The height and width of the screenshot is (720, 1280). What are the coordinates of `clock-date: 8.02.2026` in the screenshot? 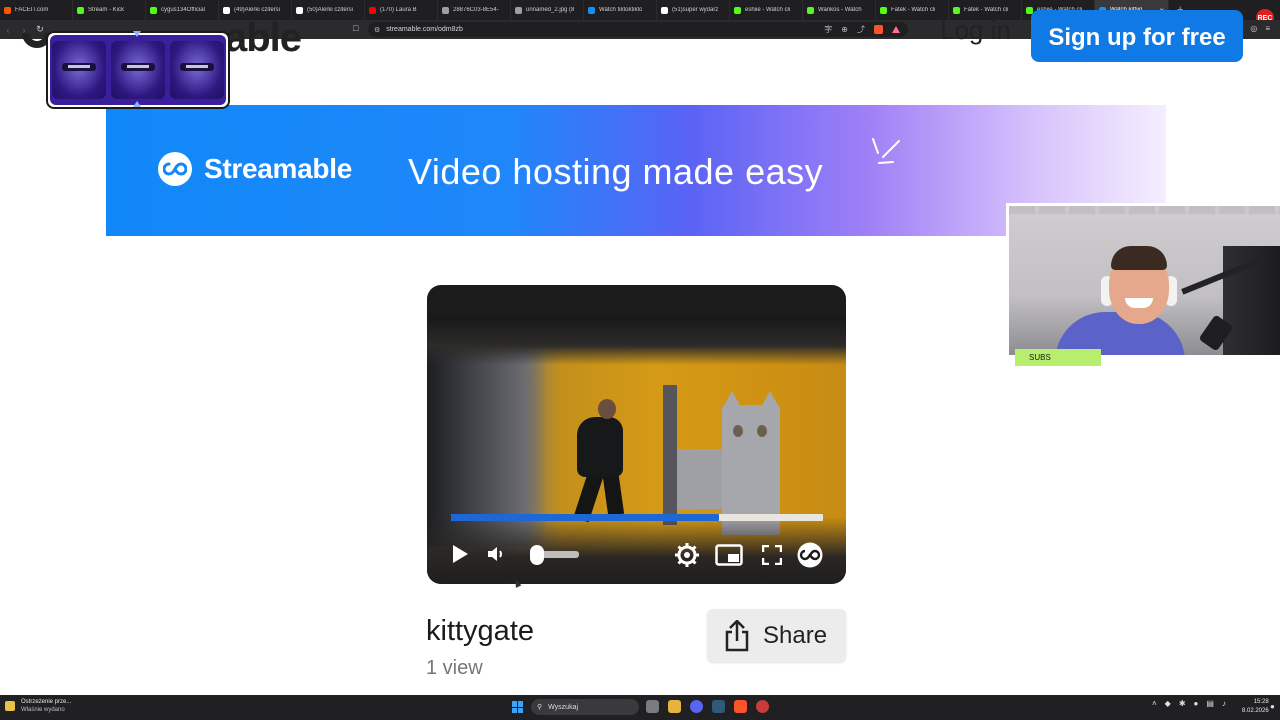 It's located at (1255, 711).